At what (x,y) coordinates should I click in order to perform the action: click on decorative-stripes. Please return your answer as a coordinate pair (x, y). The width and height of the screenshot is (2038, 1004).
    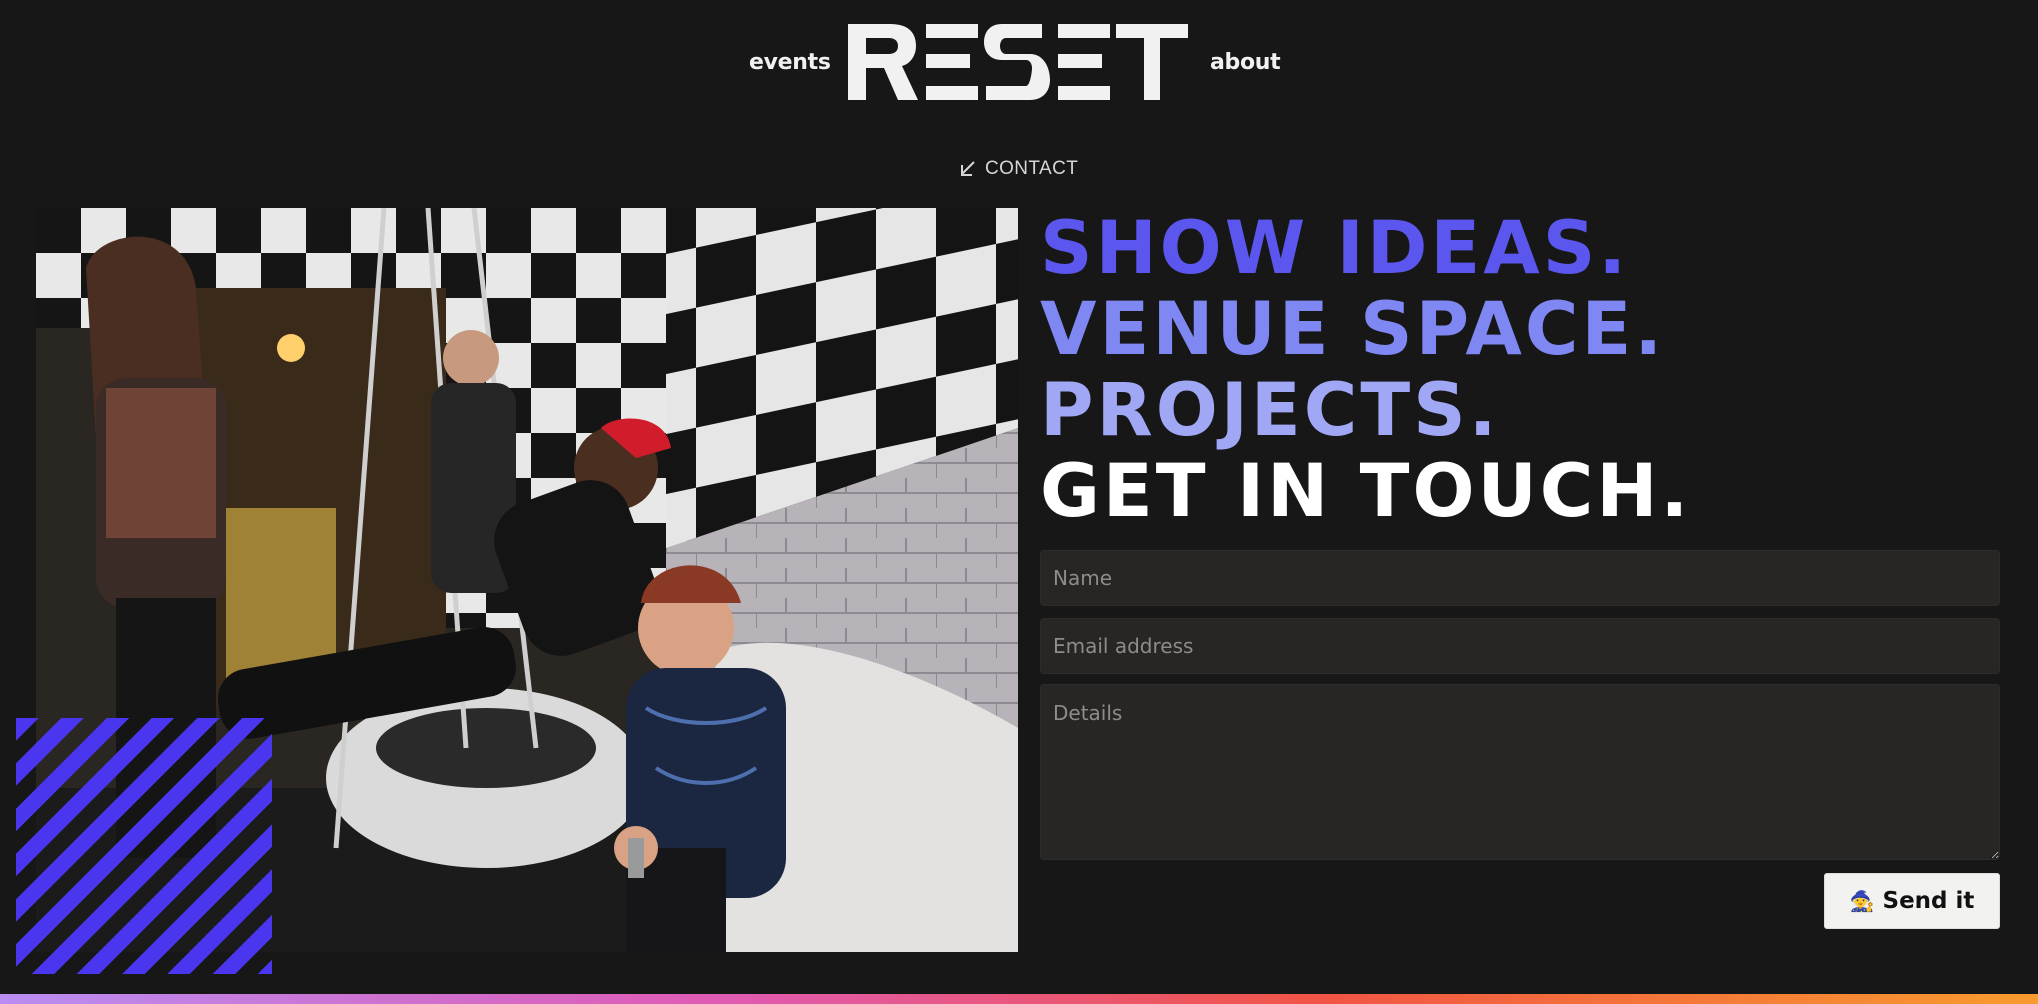
    Looking at the image, I should click on (144, 846).